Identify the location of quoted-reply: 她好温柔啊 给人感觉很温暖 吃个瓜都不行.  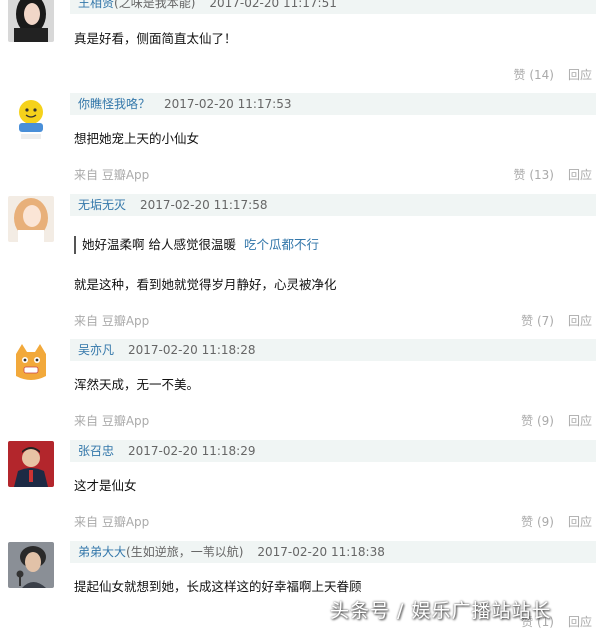
(196, 245).